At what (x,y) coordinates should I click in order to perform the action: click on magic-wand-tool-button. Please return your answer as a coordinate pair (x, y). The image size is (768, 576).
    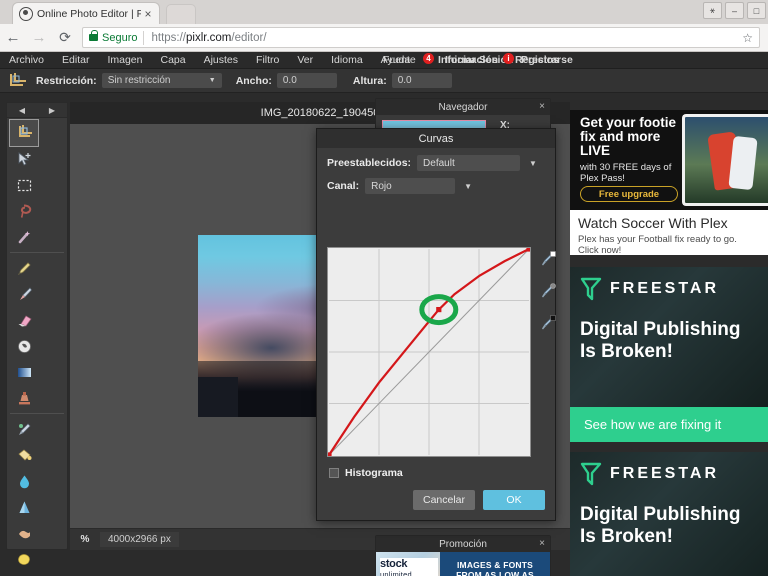
    Looking at the image, I should click on (24, 237).